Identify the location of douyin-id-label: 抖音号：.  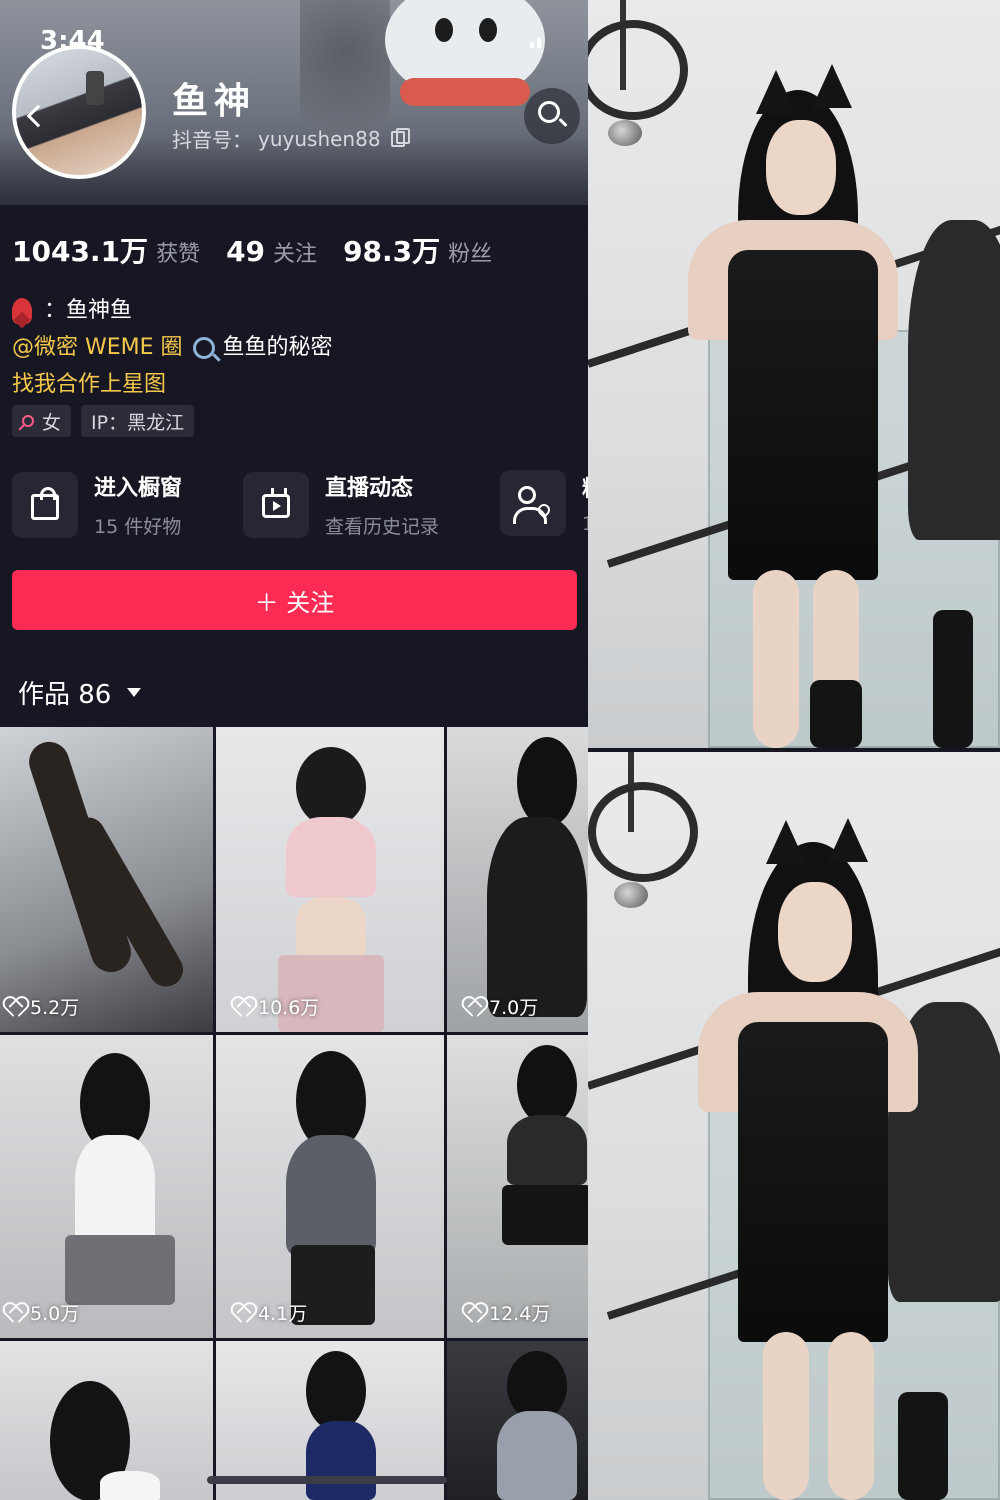
(212, 140).